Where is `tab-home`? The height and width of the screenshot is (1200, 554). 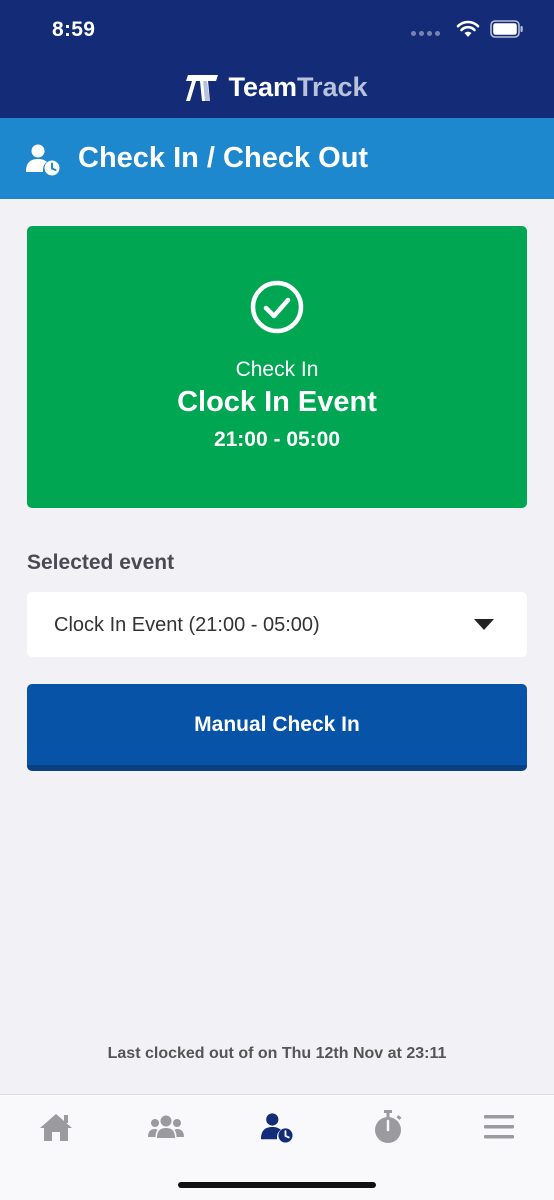 tab-home is located at coordinates (56, 1127).